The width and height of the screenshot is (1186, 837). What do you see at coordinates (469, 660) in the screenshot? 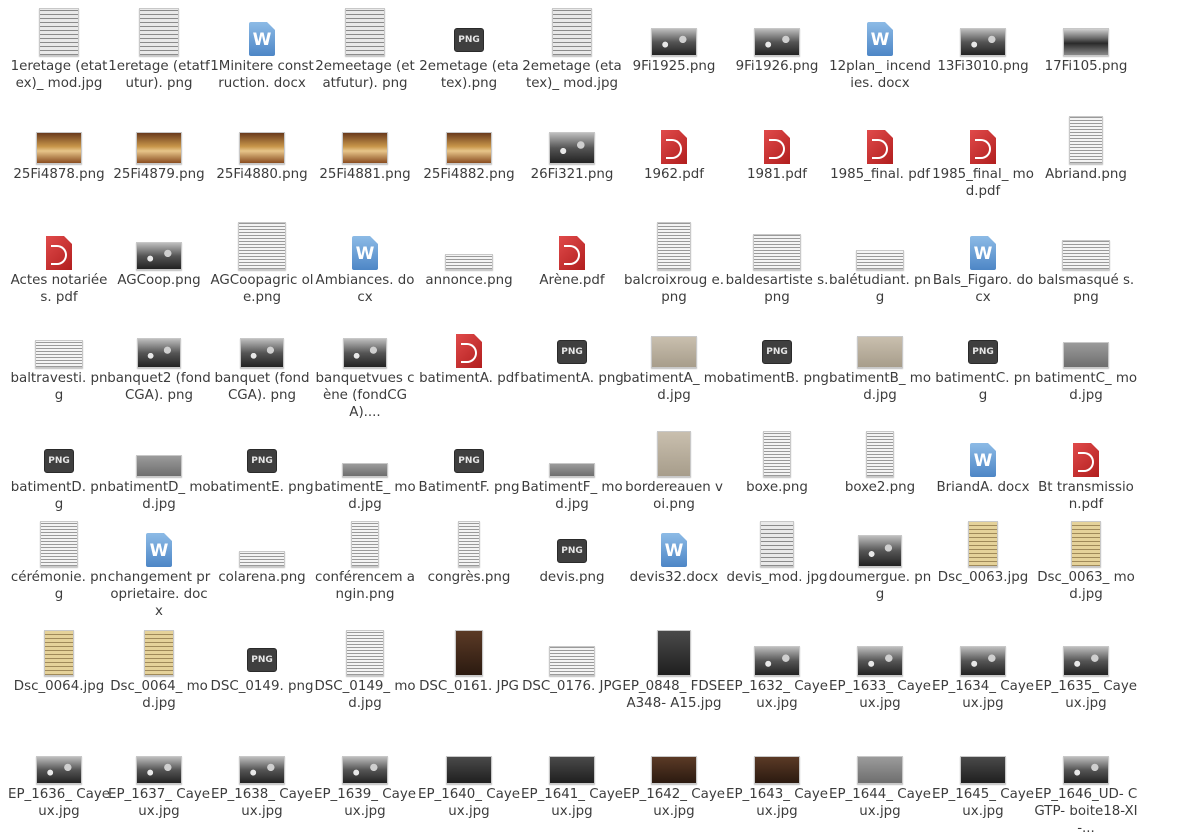
I see `file-item: DSC_0161. JPG` at bounding box center [469, 660].